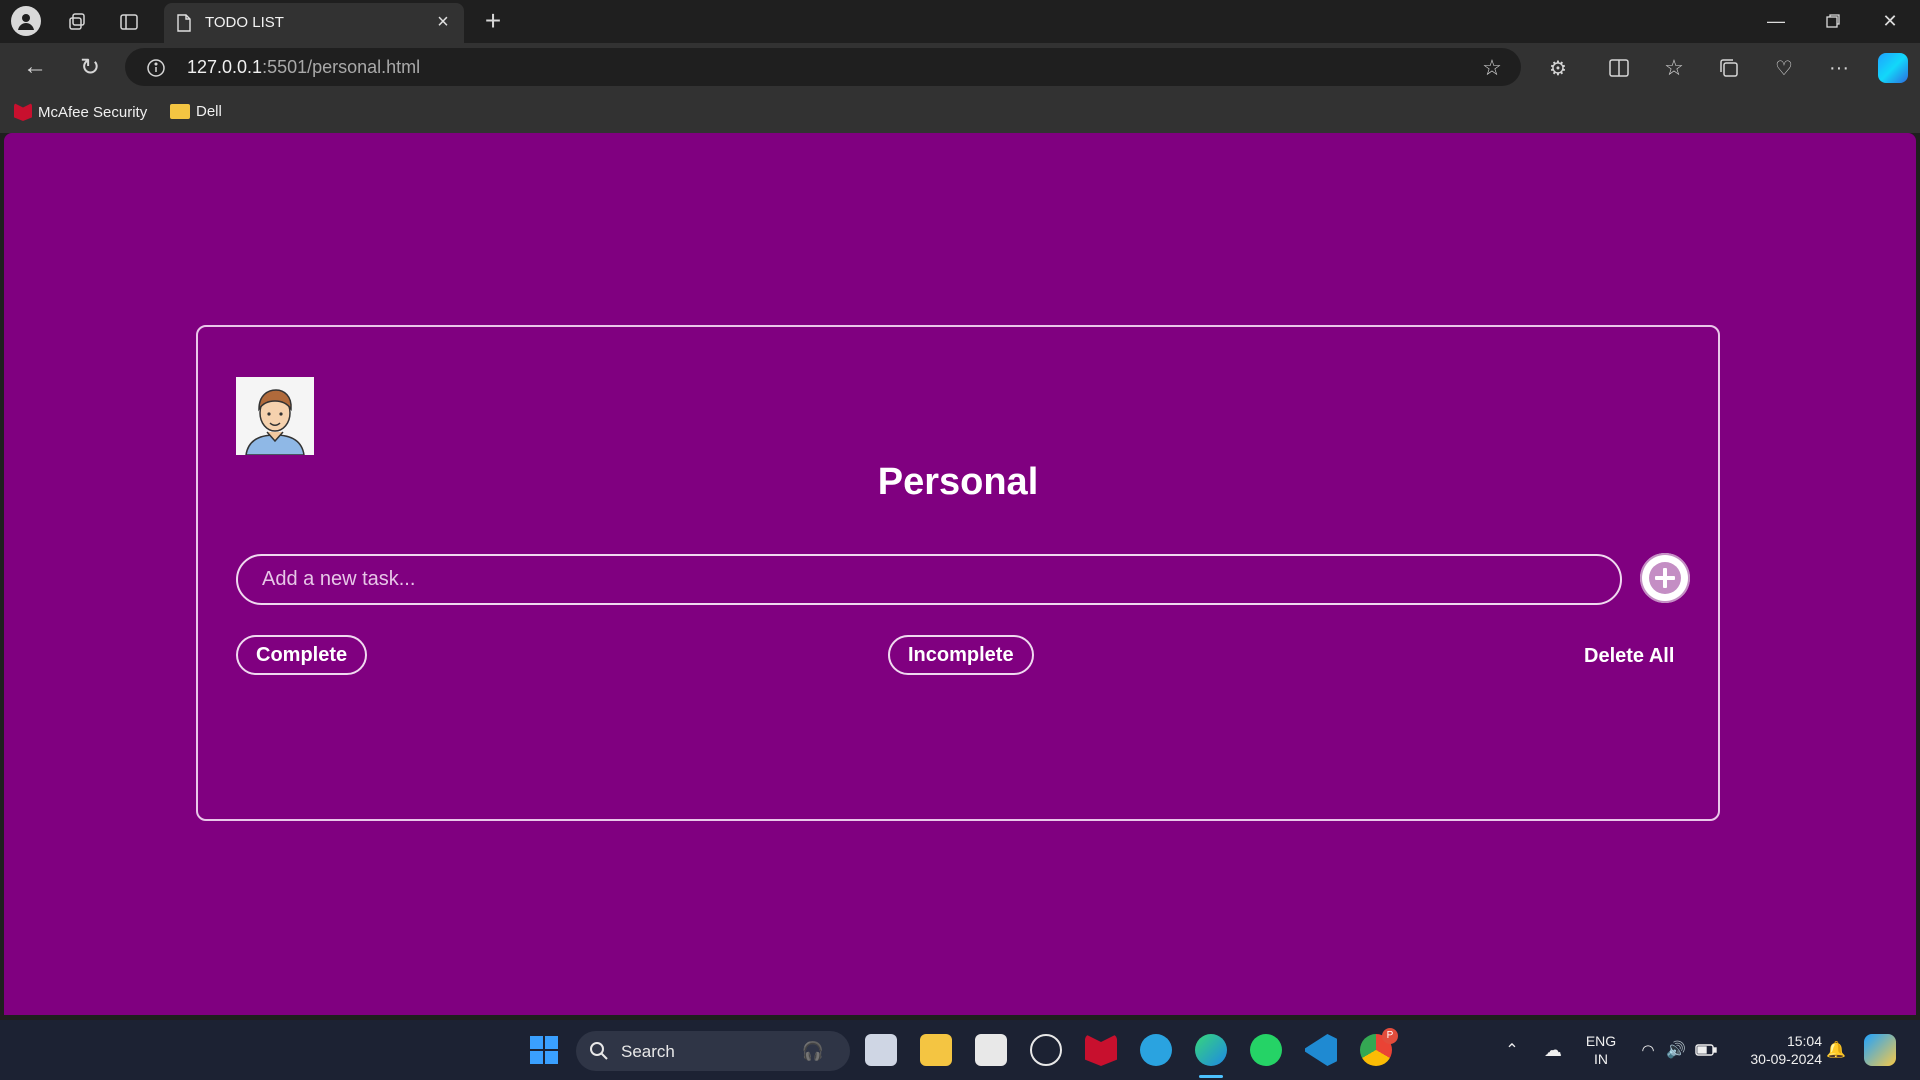  What do you see at coordinates (1211, 1050) in the screenshot?
I see `edge-icon` at bounding box center [1211, 1050].